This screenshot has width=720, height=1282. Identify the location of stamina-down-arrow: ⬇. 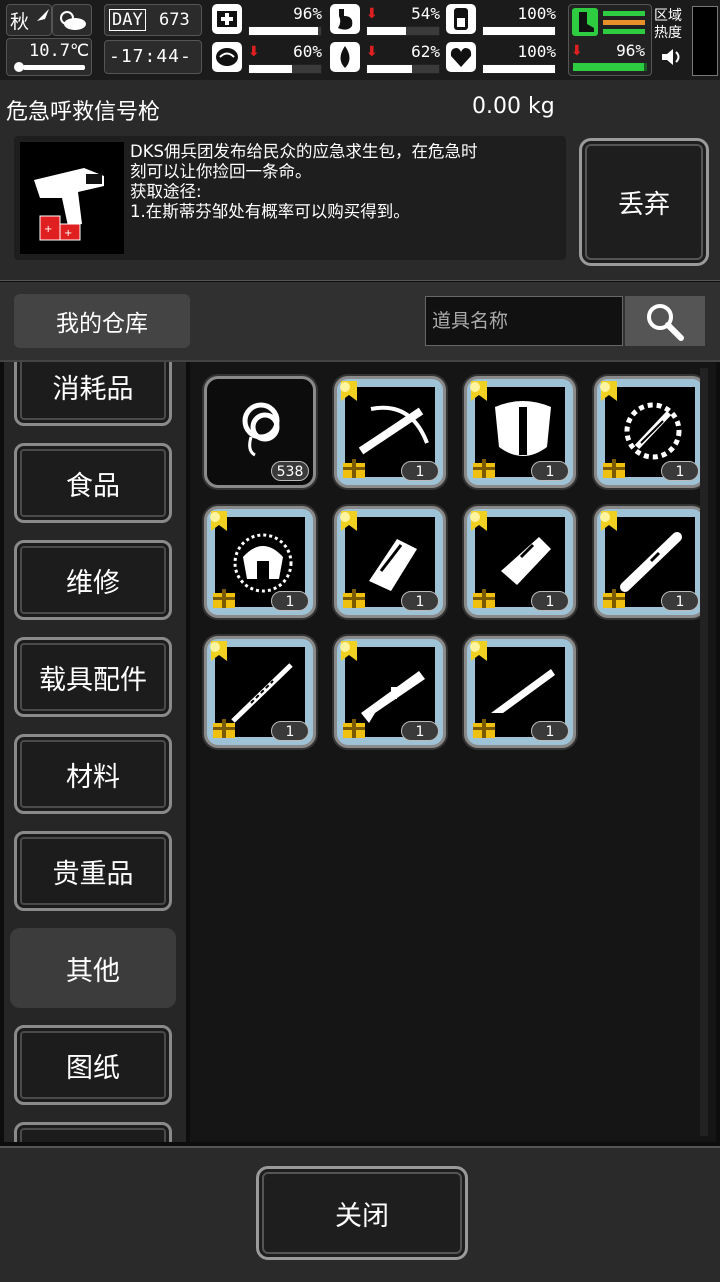
(577, 51).